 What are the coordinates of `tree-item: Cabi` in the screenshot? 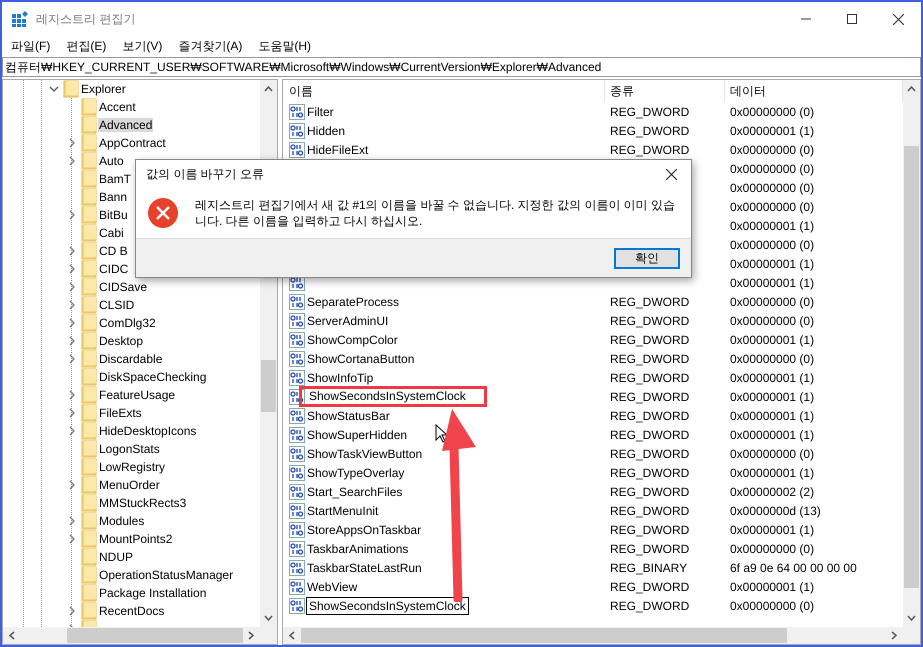 It's located at (111, 233).